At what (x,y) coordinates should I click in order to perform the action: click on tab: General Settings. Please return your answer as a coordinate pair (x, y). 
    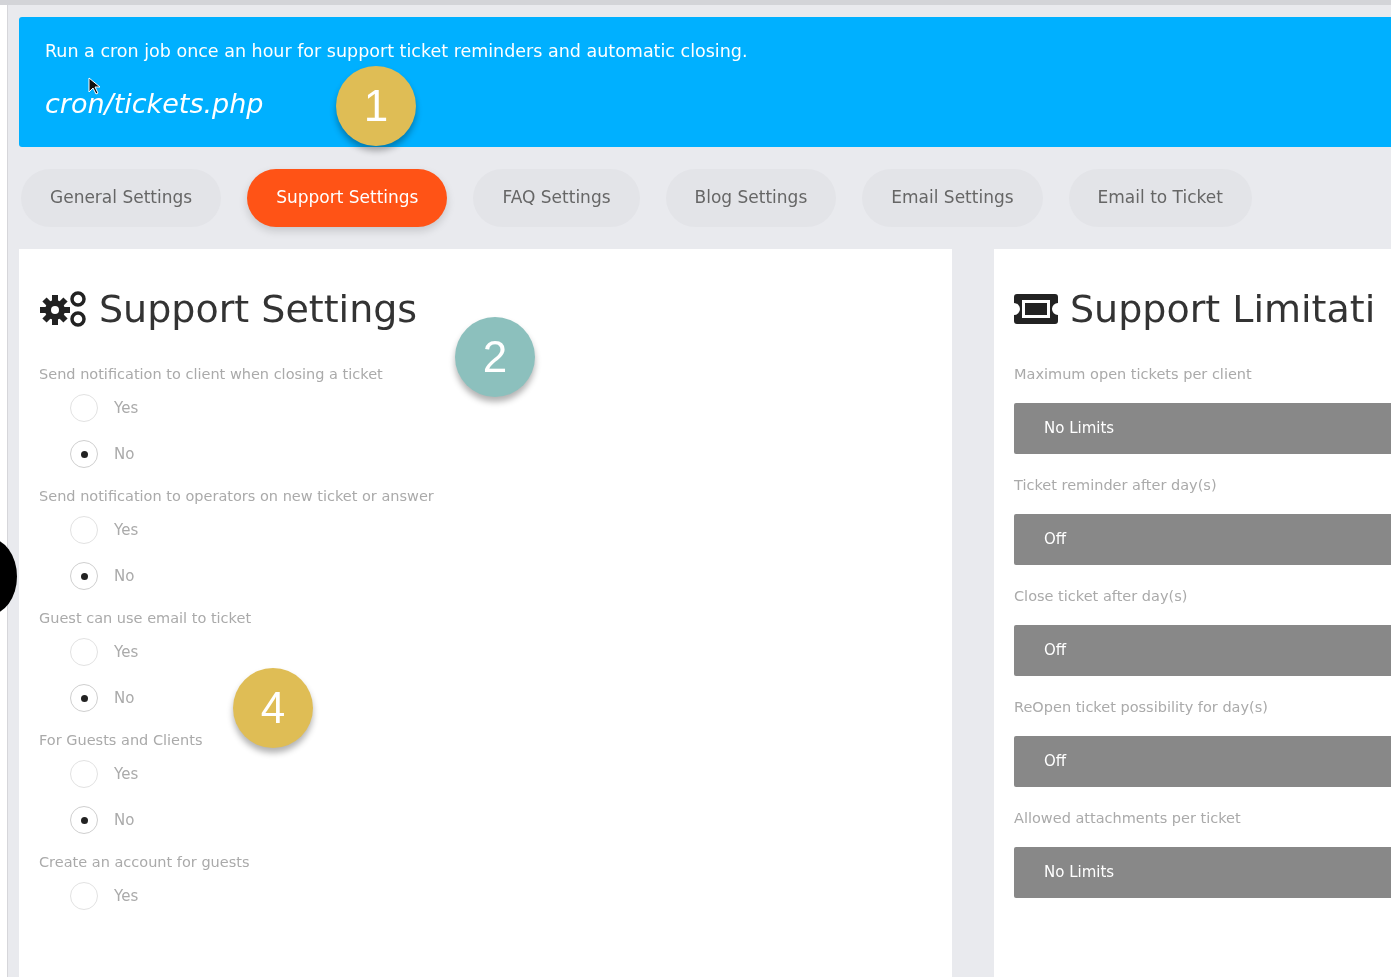
    Looking at the image, I should click on (121, 198).